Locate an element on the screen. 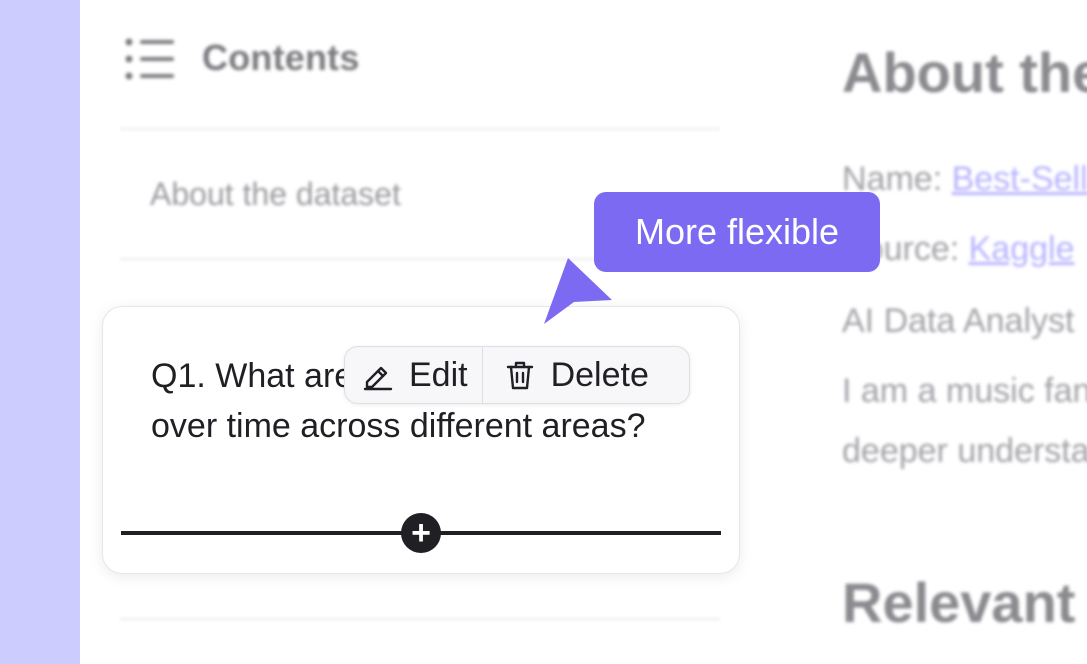 The height and width of the screenshot is (664, 1087). edit-label: Edit is located at coordinates (438, 374).